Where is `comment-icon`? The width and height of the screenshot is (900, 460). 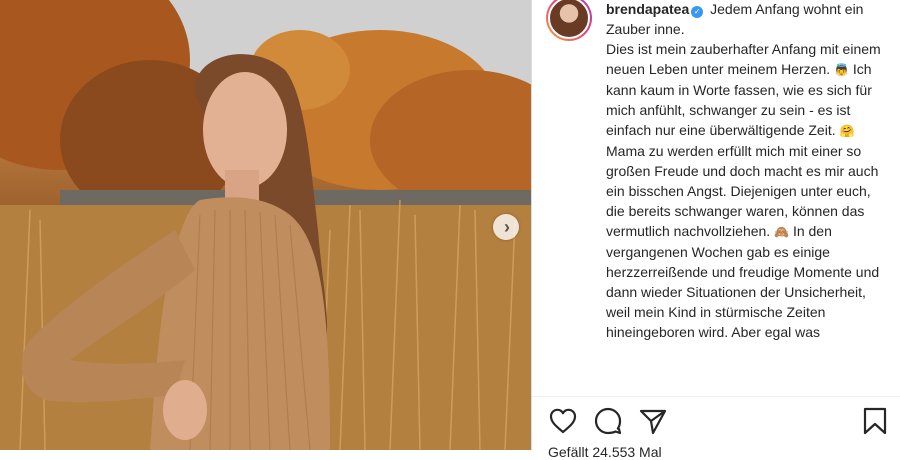
comment-icon is located at coordinates (608, 421).